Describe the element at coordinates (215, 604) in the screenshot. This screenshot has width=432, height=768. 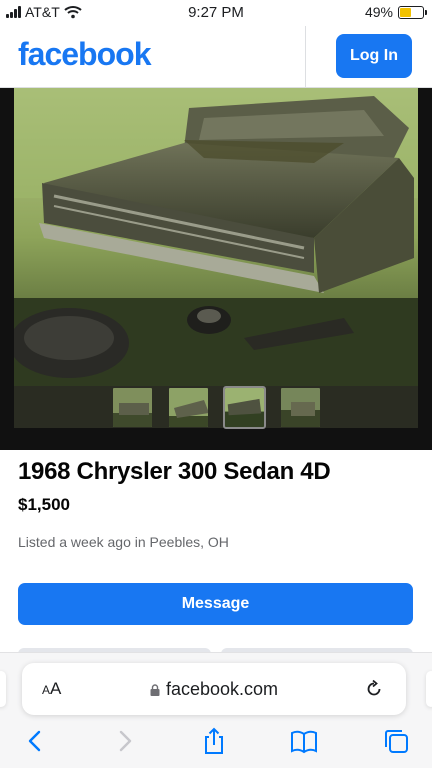
I see `message-button: Message` at that location.